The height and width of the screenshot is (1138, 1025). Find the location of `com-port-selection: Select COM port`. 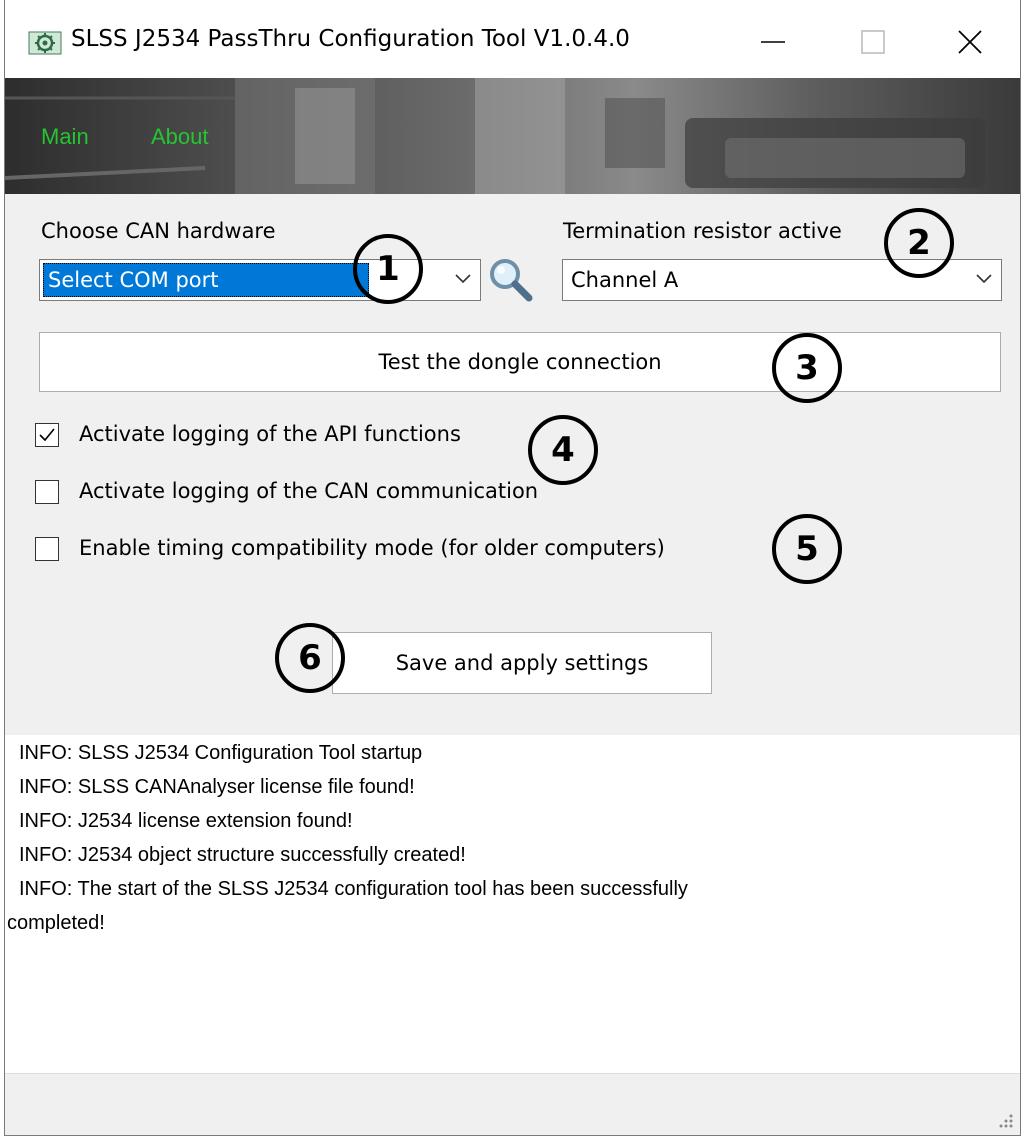

com-port-selection: Select COM port is located at coordinates (206, 280).